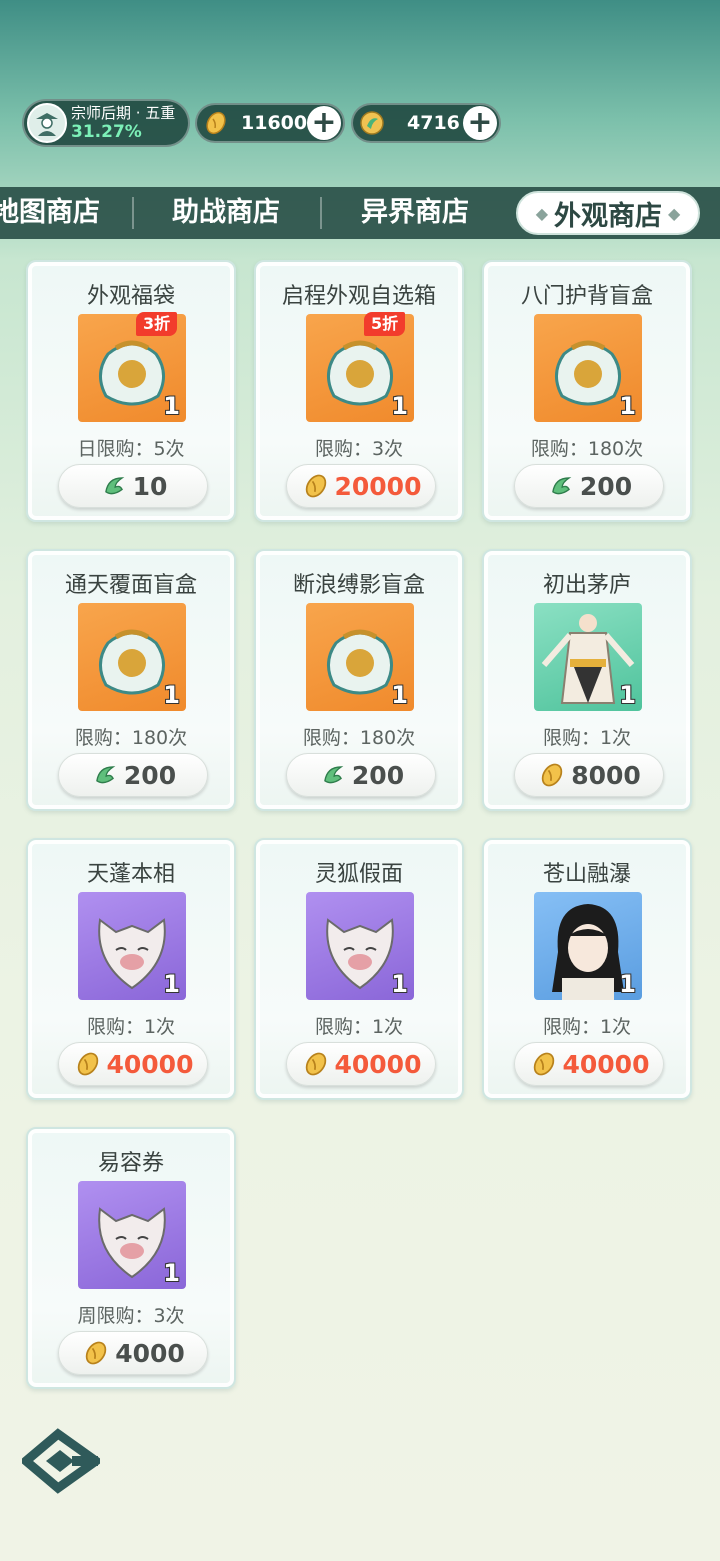  Describe the element at coordinates (415, 213) in the screenshot. I see `tab-otherworld-shop: 异界商店` at that location.